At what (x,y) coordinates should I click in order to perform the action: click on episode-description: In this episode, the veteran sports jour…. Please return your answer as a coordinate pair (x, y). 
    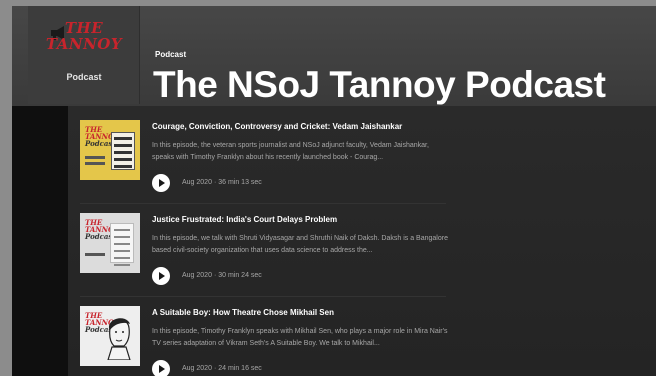
    Looking at the image, I should click on (290, 151).